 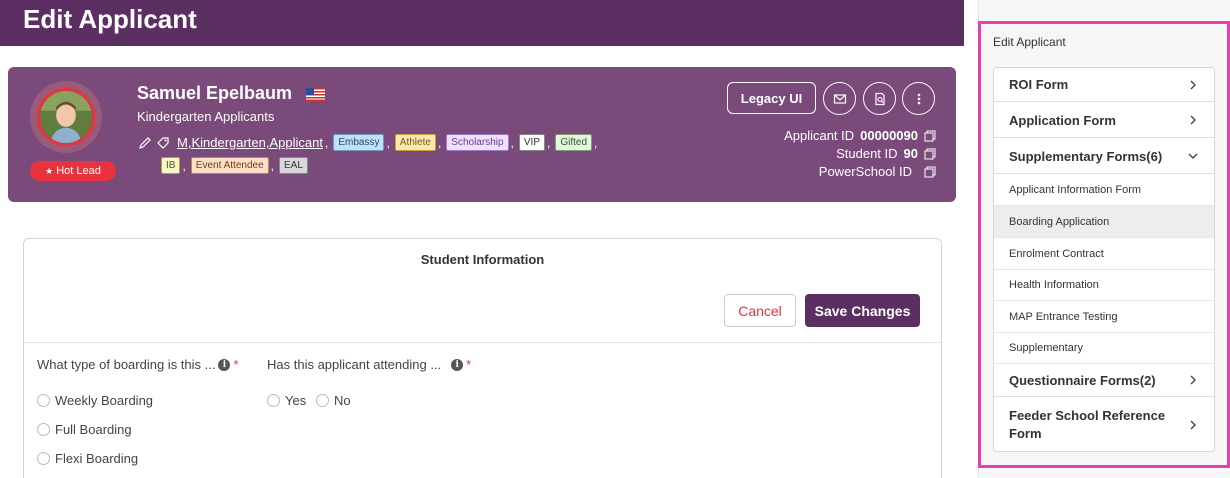 What do you see at coordinates (49, 171) in the screenshot?
I see `star-icon: ★` at bounding box center [49, 171].